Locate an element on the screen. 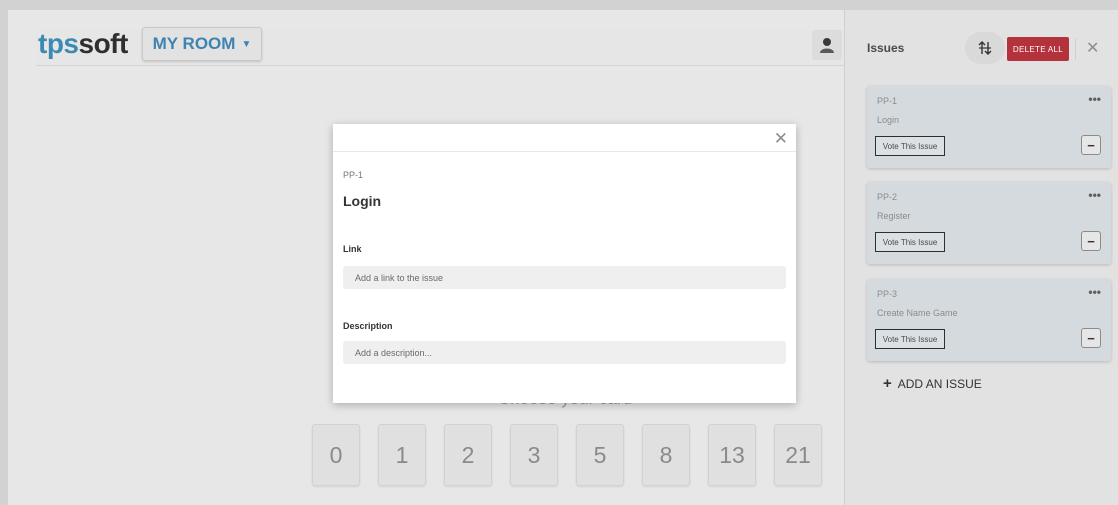 Image resolution: width=1118 pixels, height=505 pixels. issue-key: PP-3 is located at coordinates (887, 294).